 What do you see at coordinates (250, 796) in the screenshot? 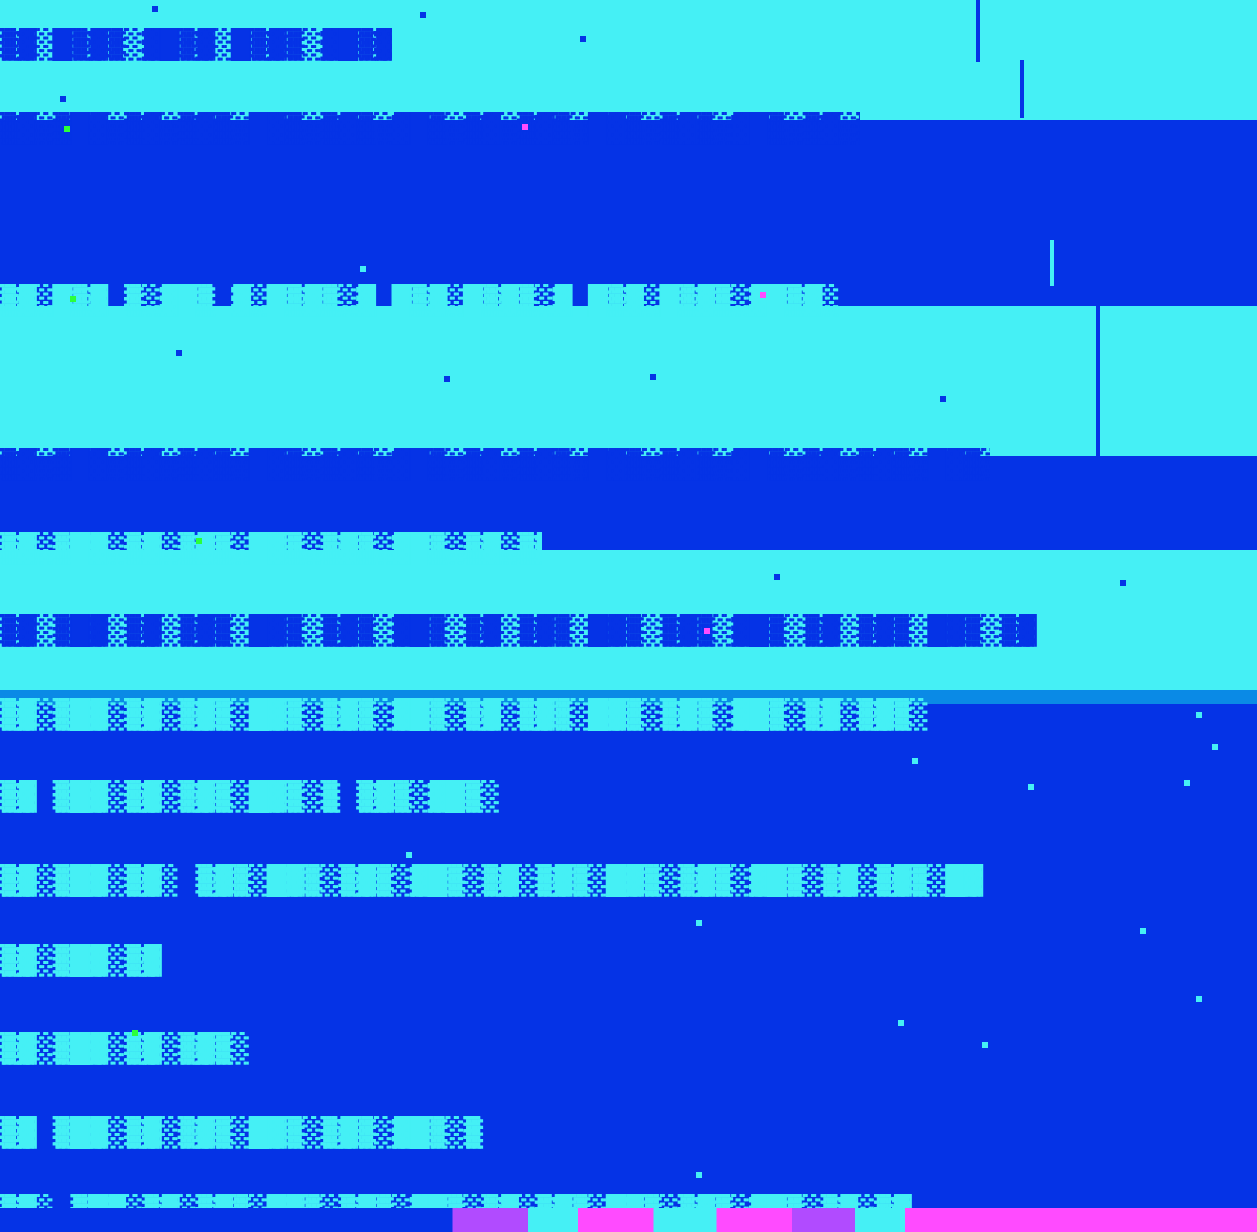
I see `glitch-text-row-8: ▒▓ ▒█▓░▒▓░▒▓▒░█▓▒░▒ ▒▓▒░▓█▒░` at bounding box center [250, 796].